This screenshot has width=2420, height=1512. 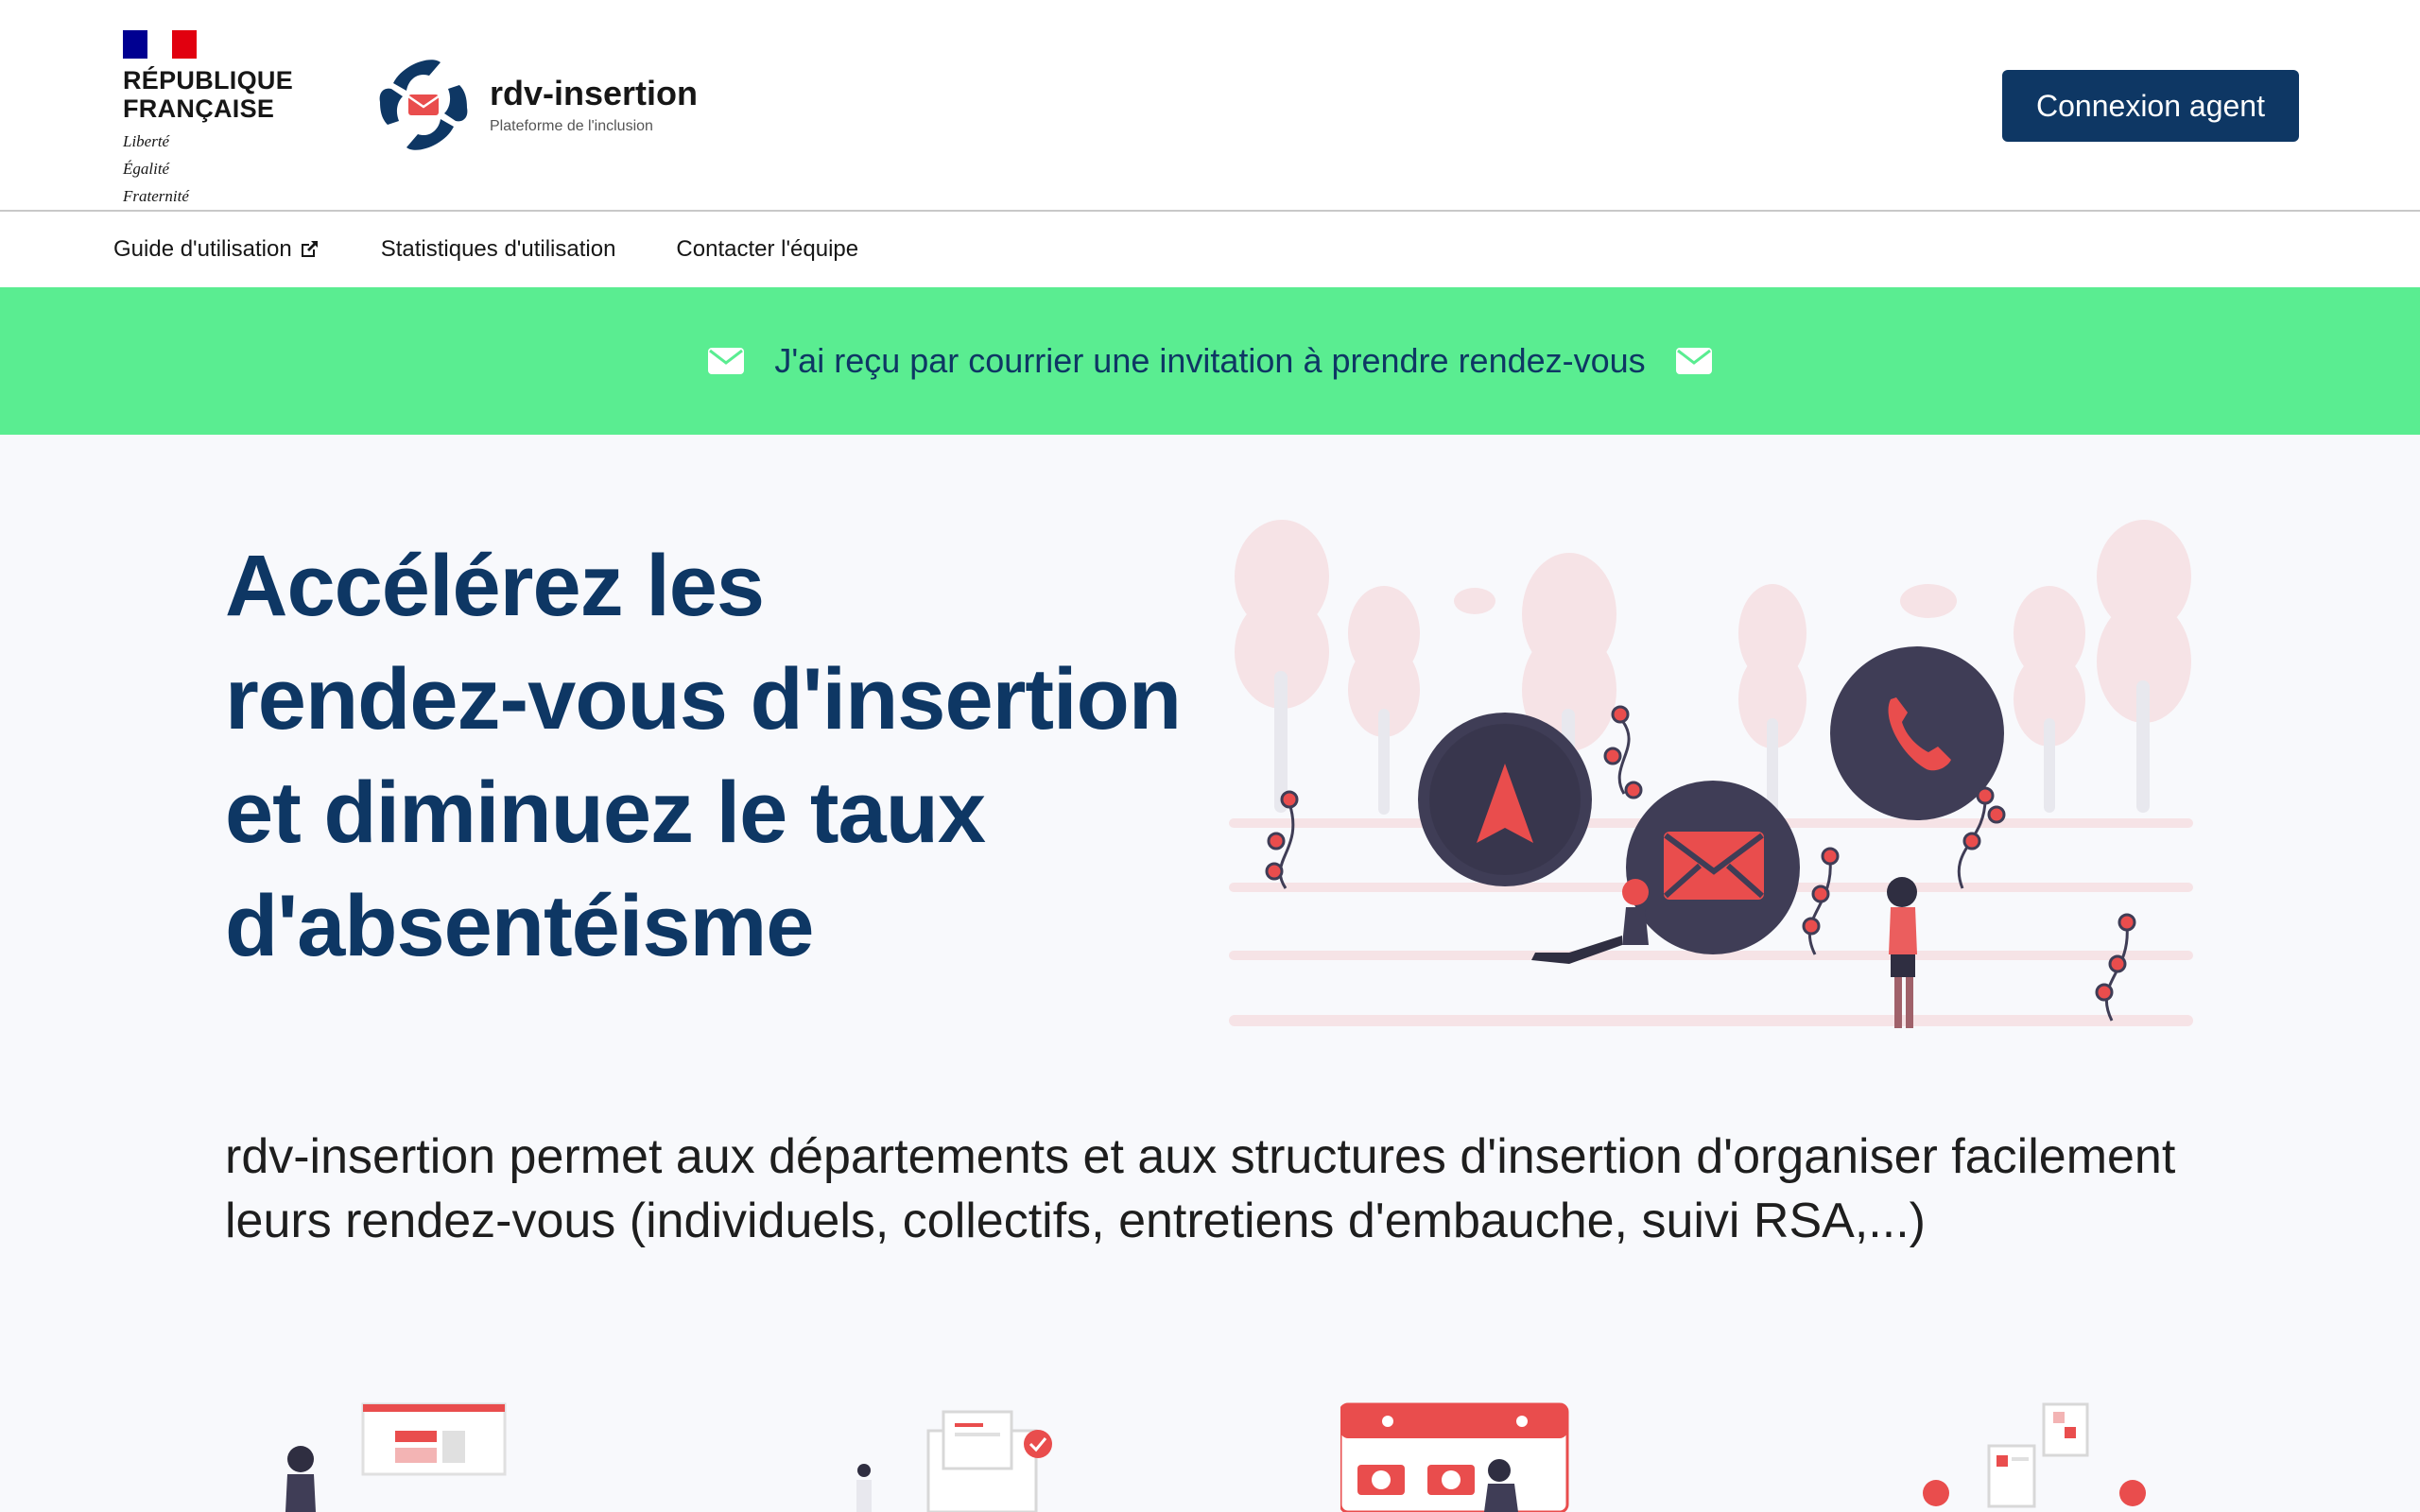 I want to click on calendar-check-illustration, so click(x=1454, y=1457).